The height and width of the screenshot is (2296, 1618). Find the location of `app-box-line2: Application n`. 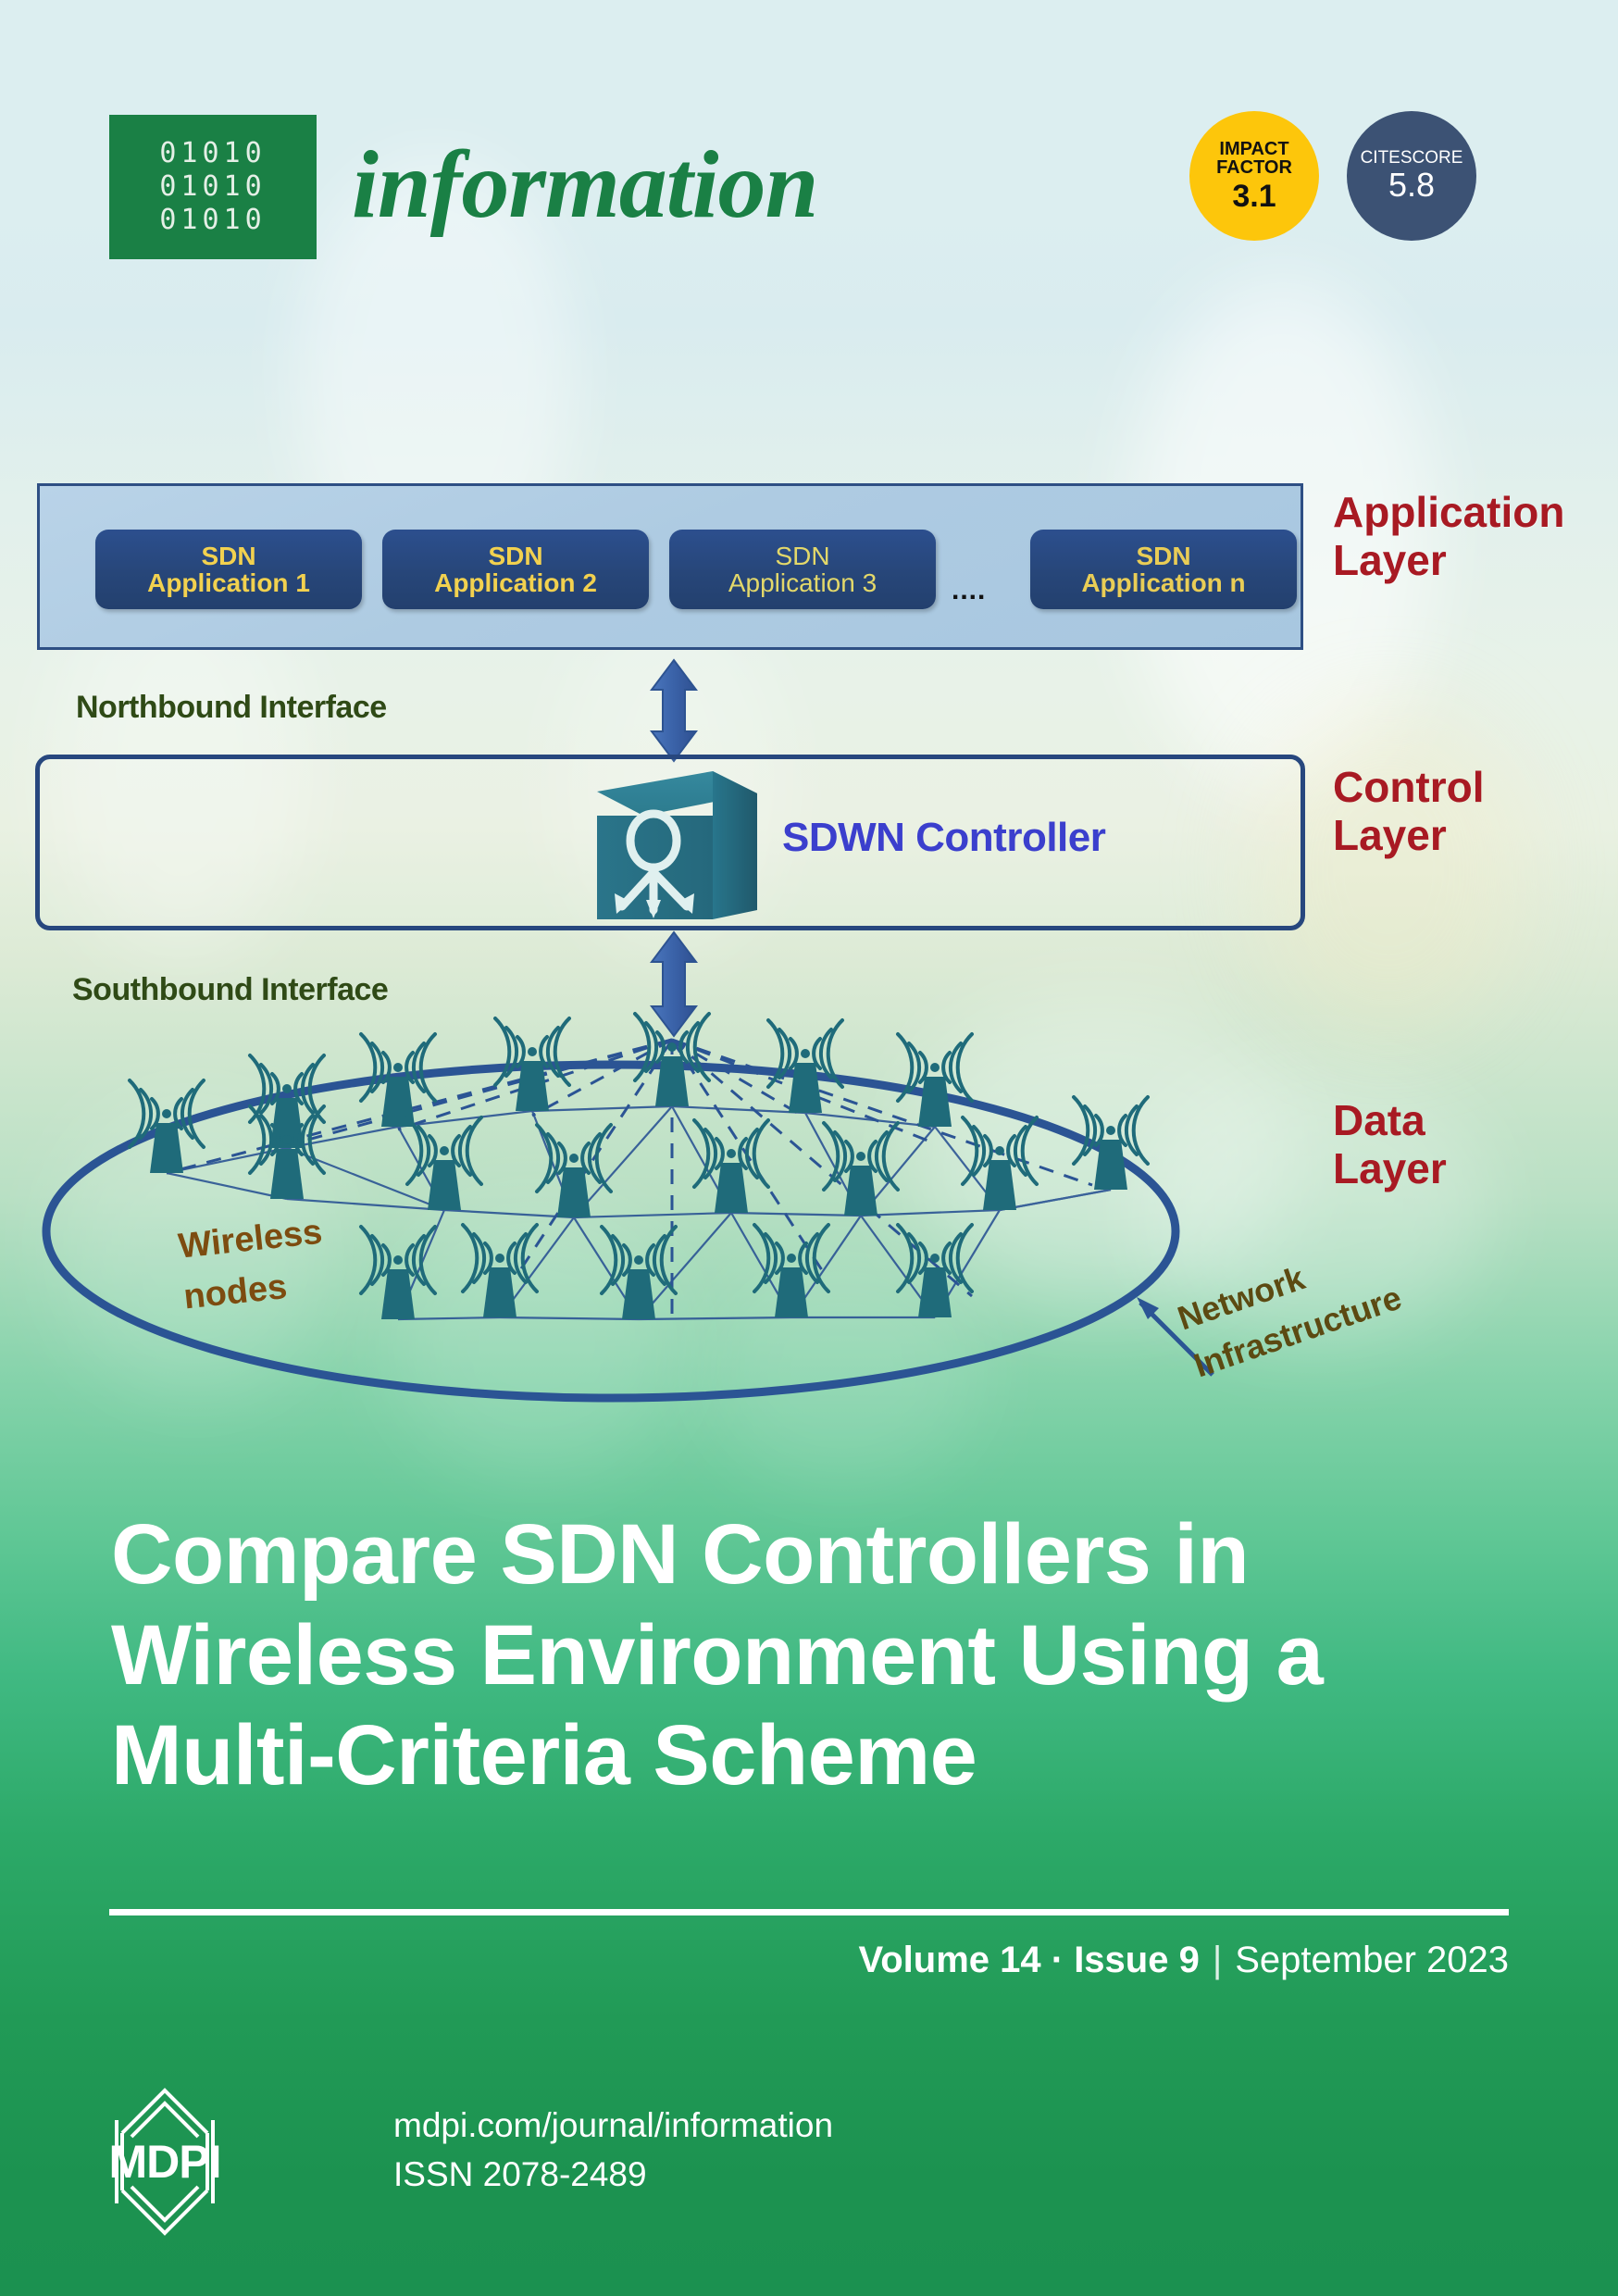

app-box-line2: Application n is located at coordinates (1163, 582).